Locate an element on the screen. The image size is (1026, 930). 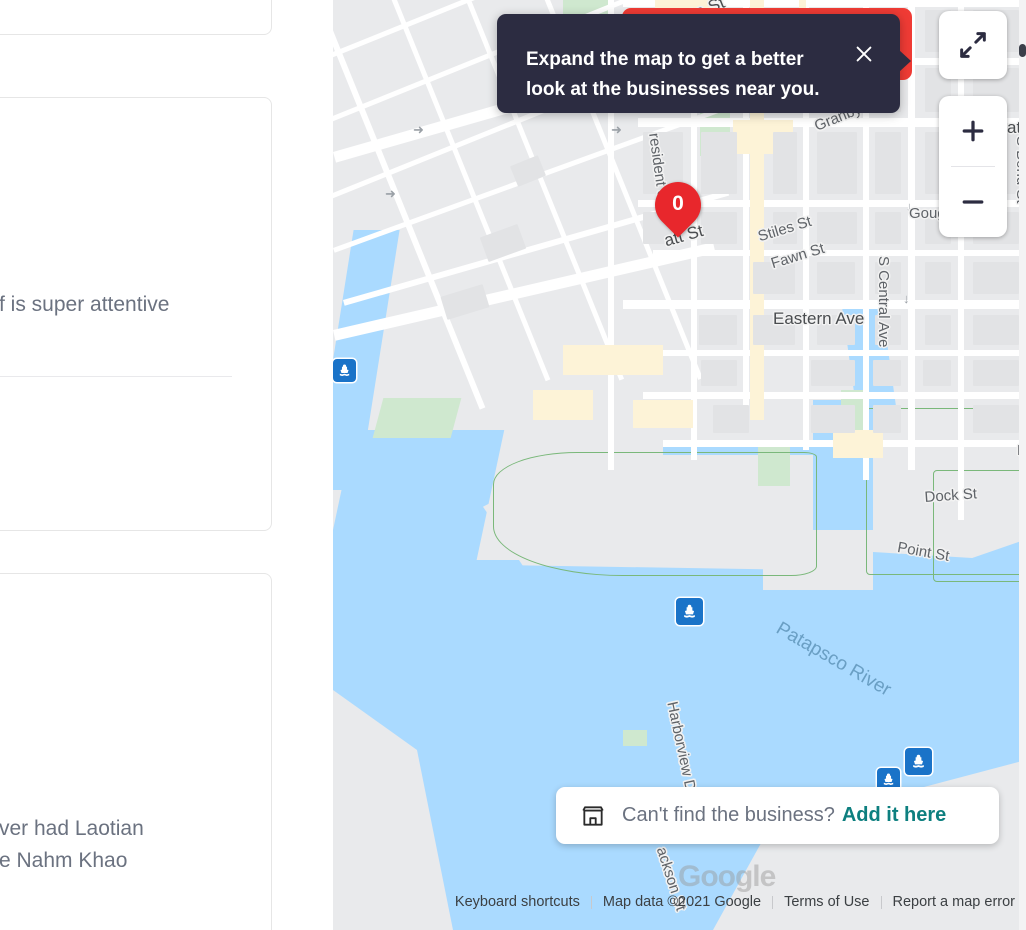
one-way-arrow-icon: ↓ is located at coordinates (906, 298).